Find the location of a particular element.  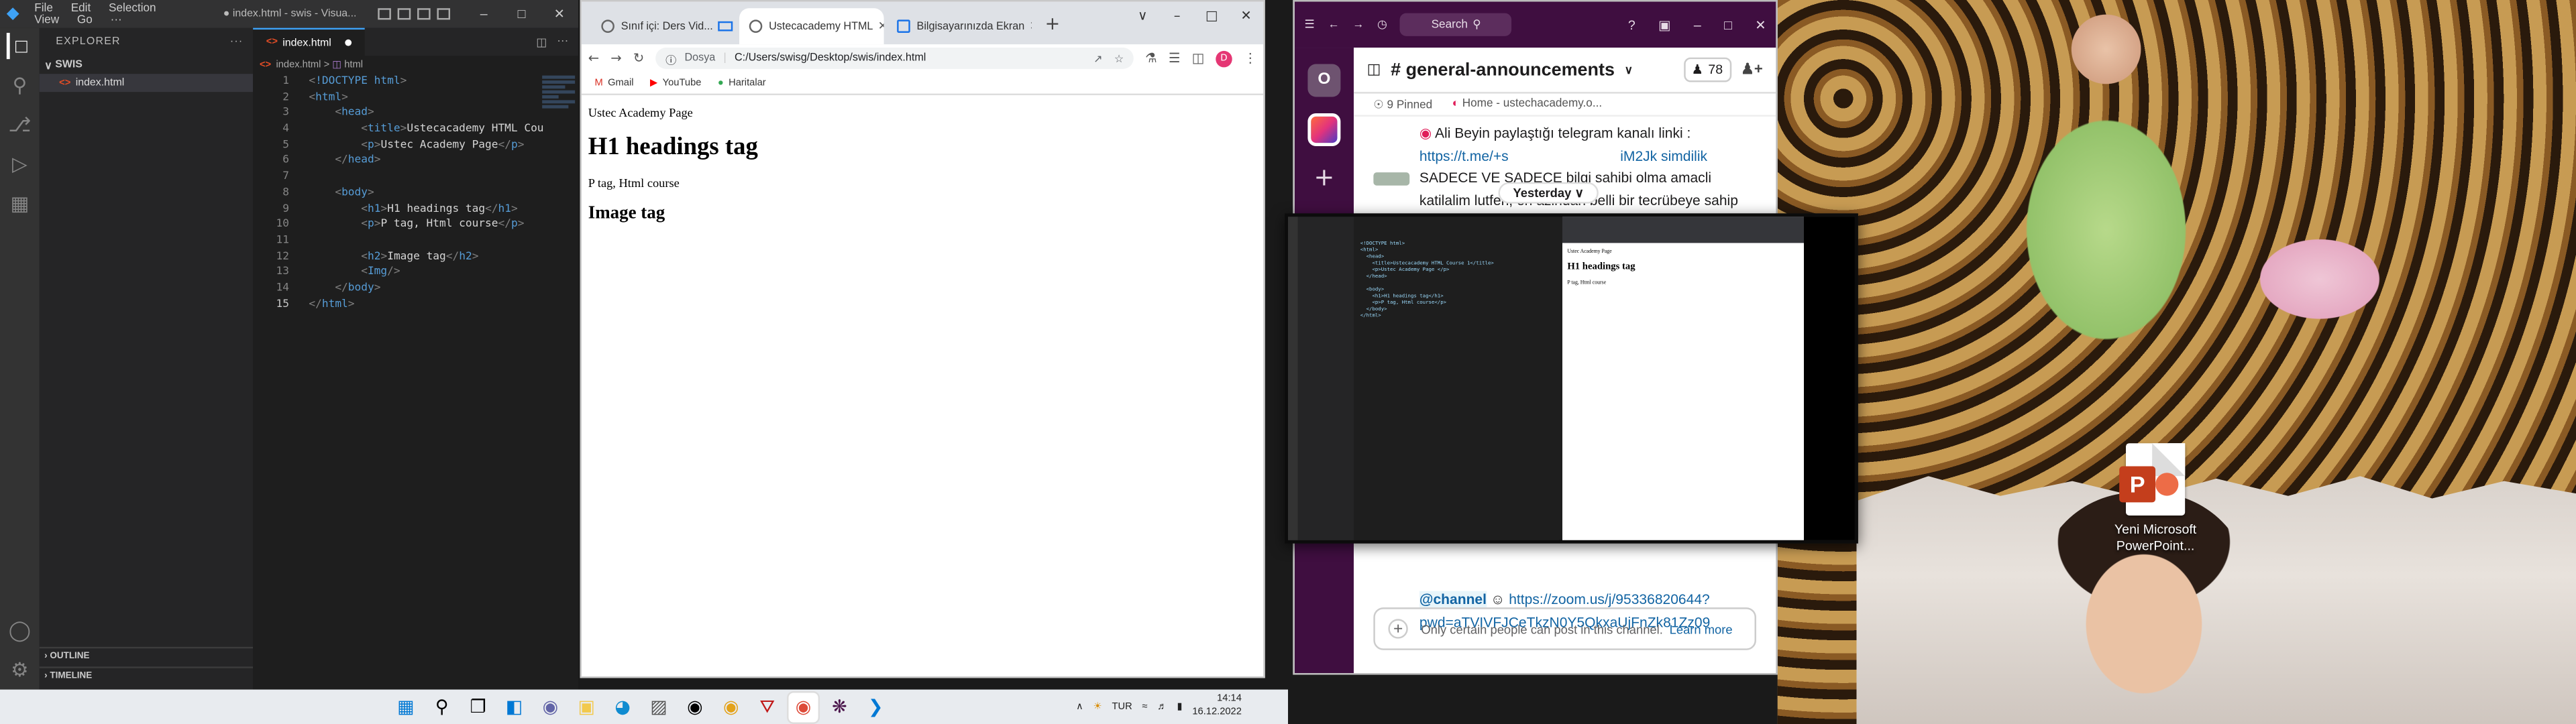

folder-swis: ∨ SWIS is located at coordinates (146, 65).